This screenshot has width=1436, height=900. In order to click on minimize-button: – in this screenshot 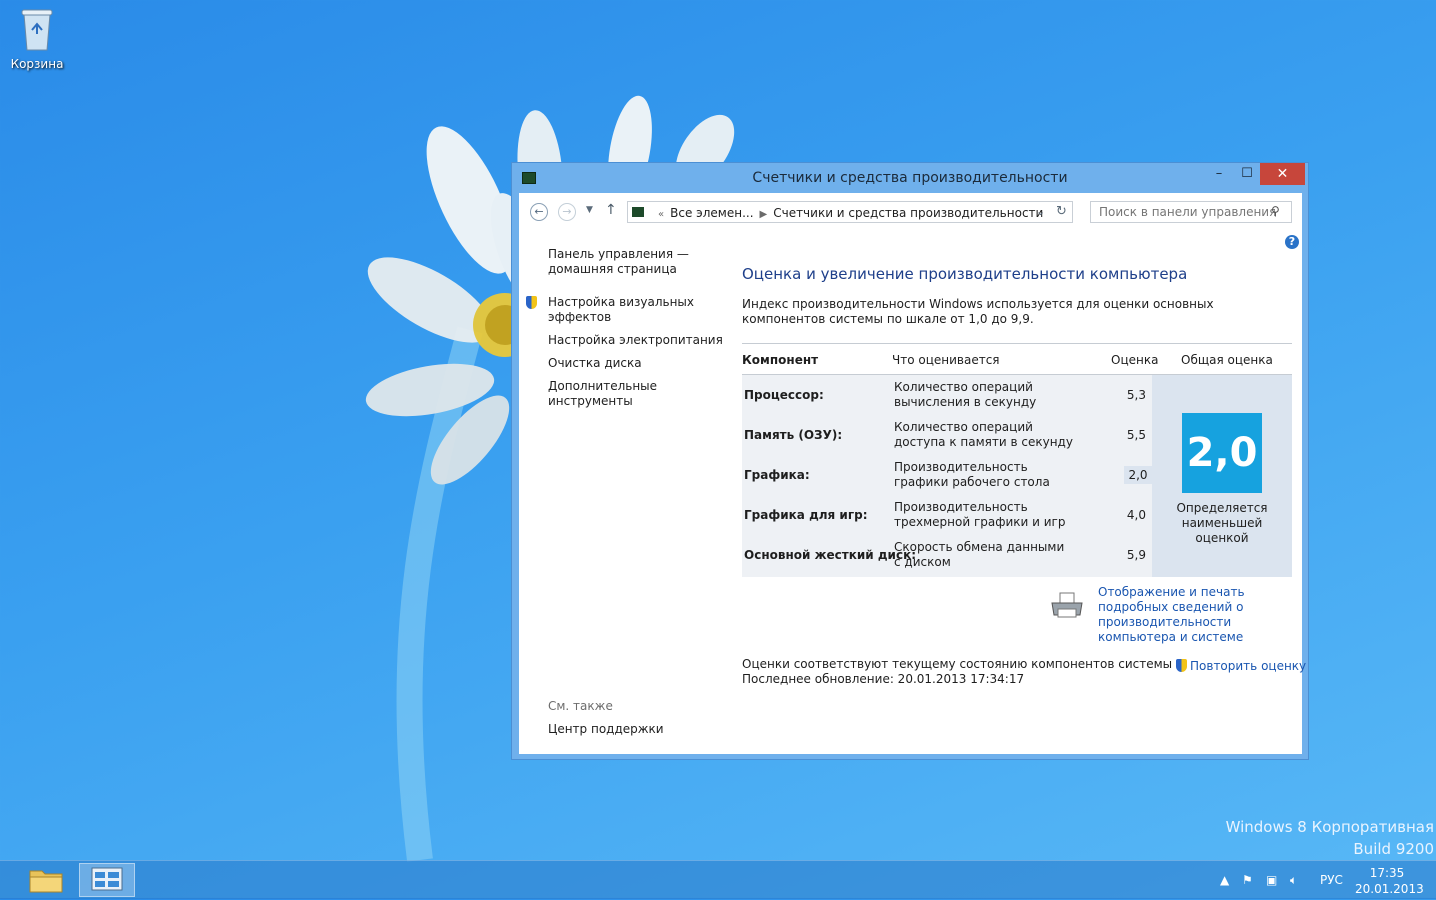, I will do `click(1219, 174)`.